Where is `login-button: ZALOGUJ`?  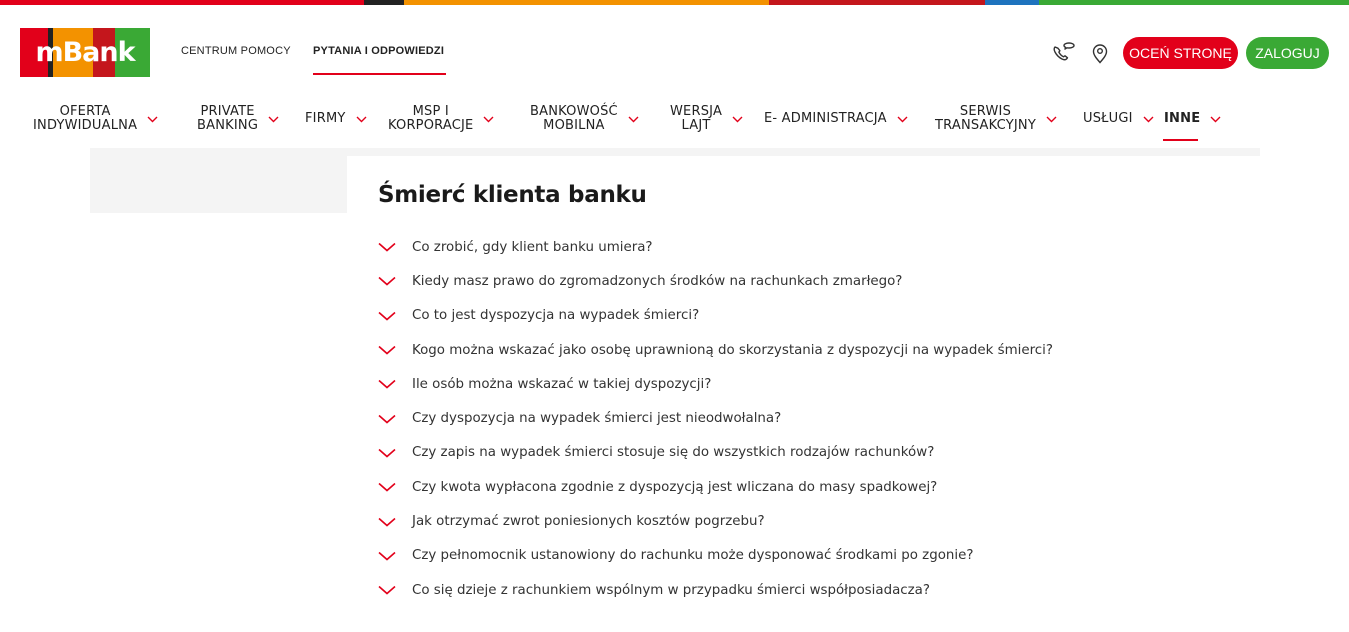 login-button: ZALOGUJ is located at coordinates (1287, 53).